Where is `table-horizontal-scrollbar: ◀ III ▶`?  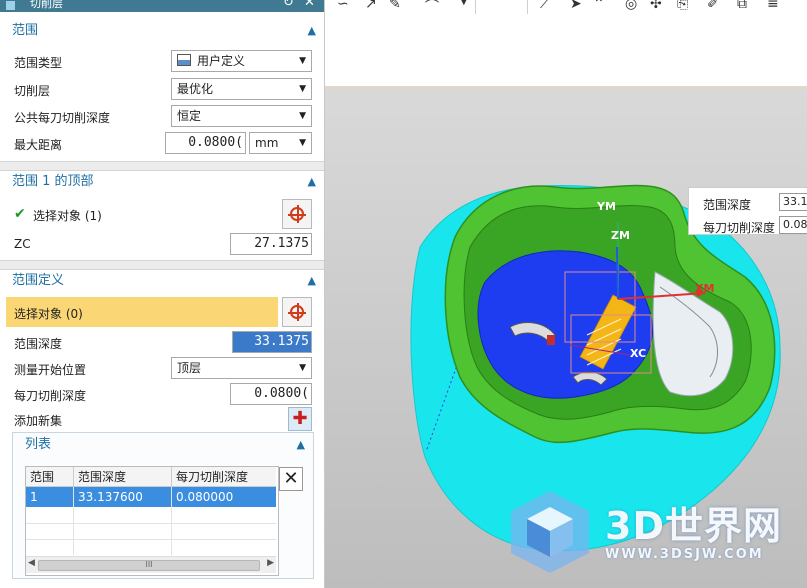
table-horizontal-scrollbar: ◀ III ▶ is located at coordinates (151, 564).